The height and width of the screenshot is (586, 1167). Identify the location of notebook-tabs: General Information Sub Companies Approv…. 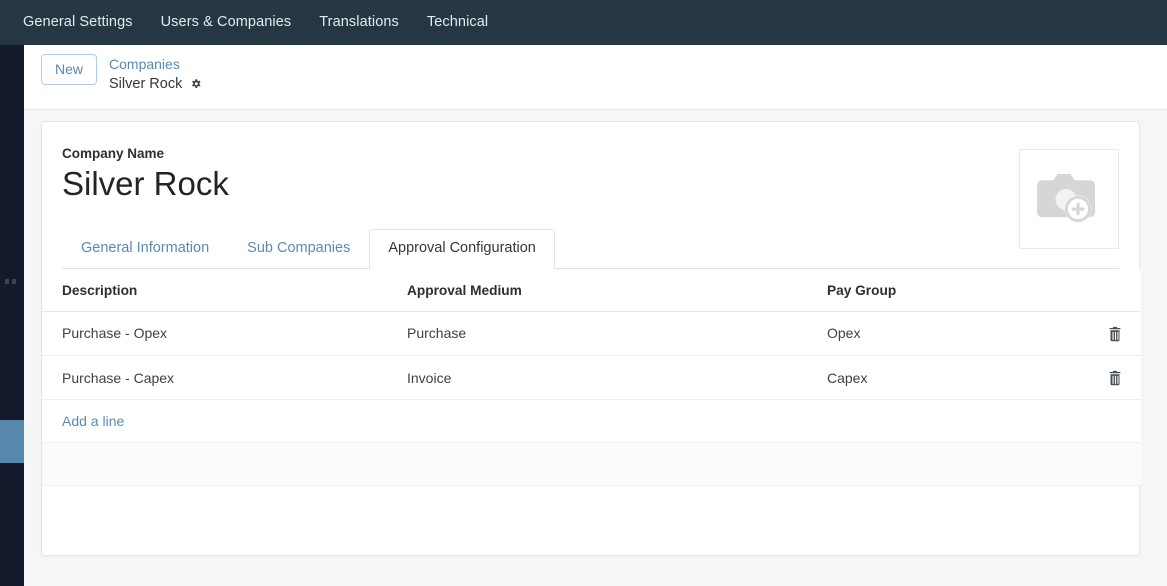
(590, 249).